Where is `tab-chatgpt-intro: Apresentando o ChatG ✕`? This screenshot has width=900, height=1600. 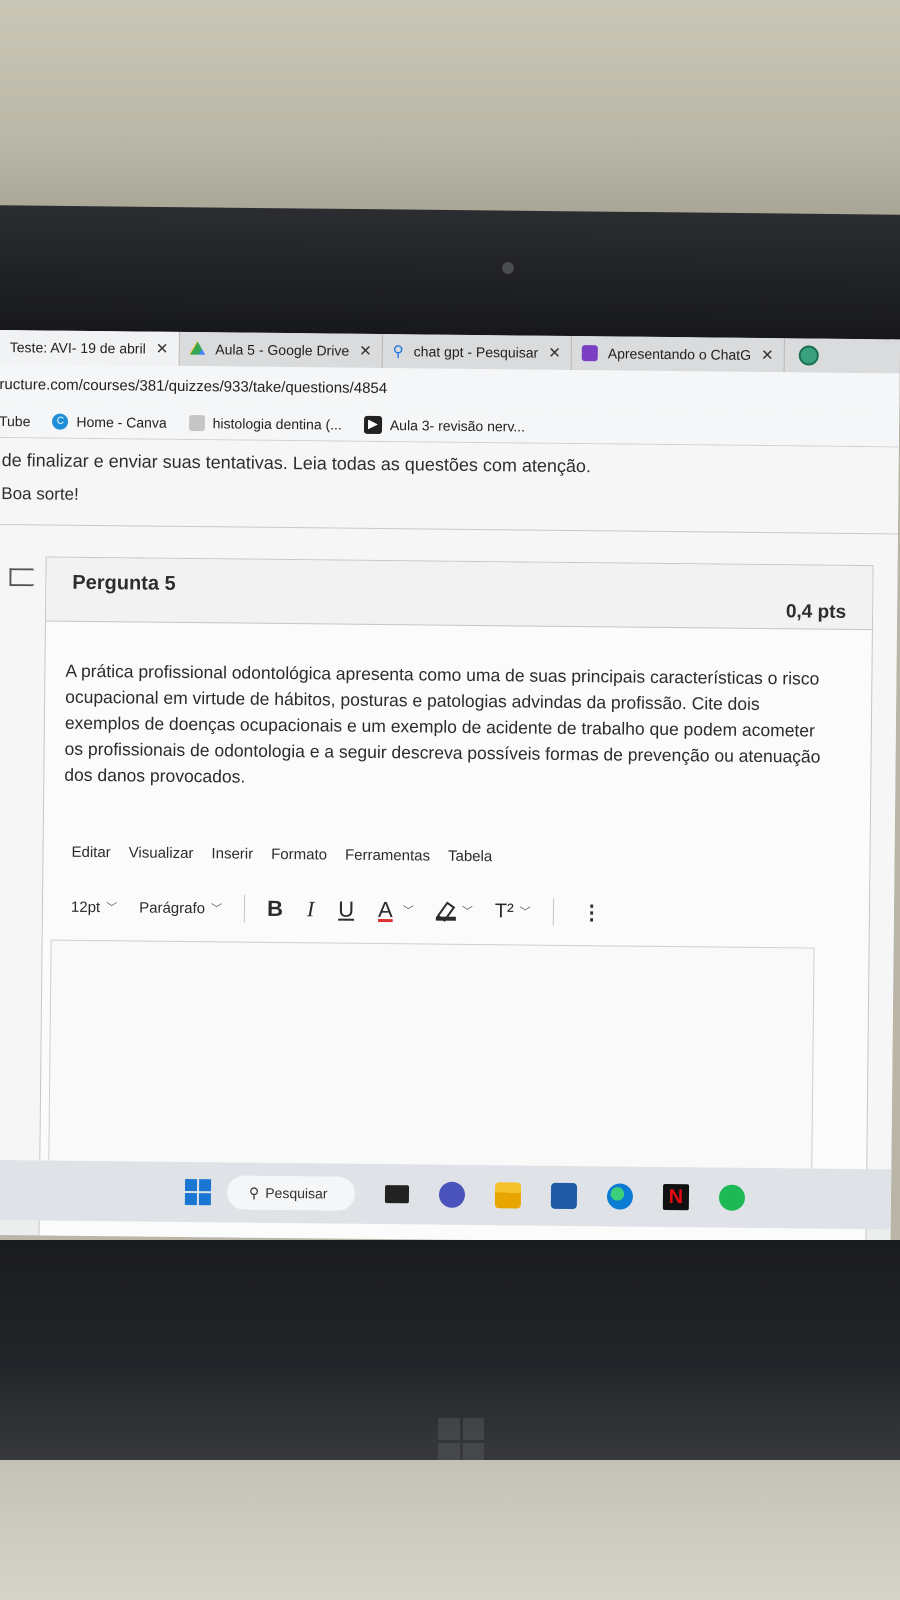 tab-chatgpt-intro: Apresentando o ChatG ✕ is located at coordinates (678, 354).